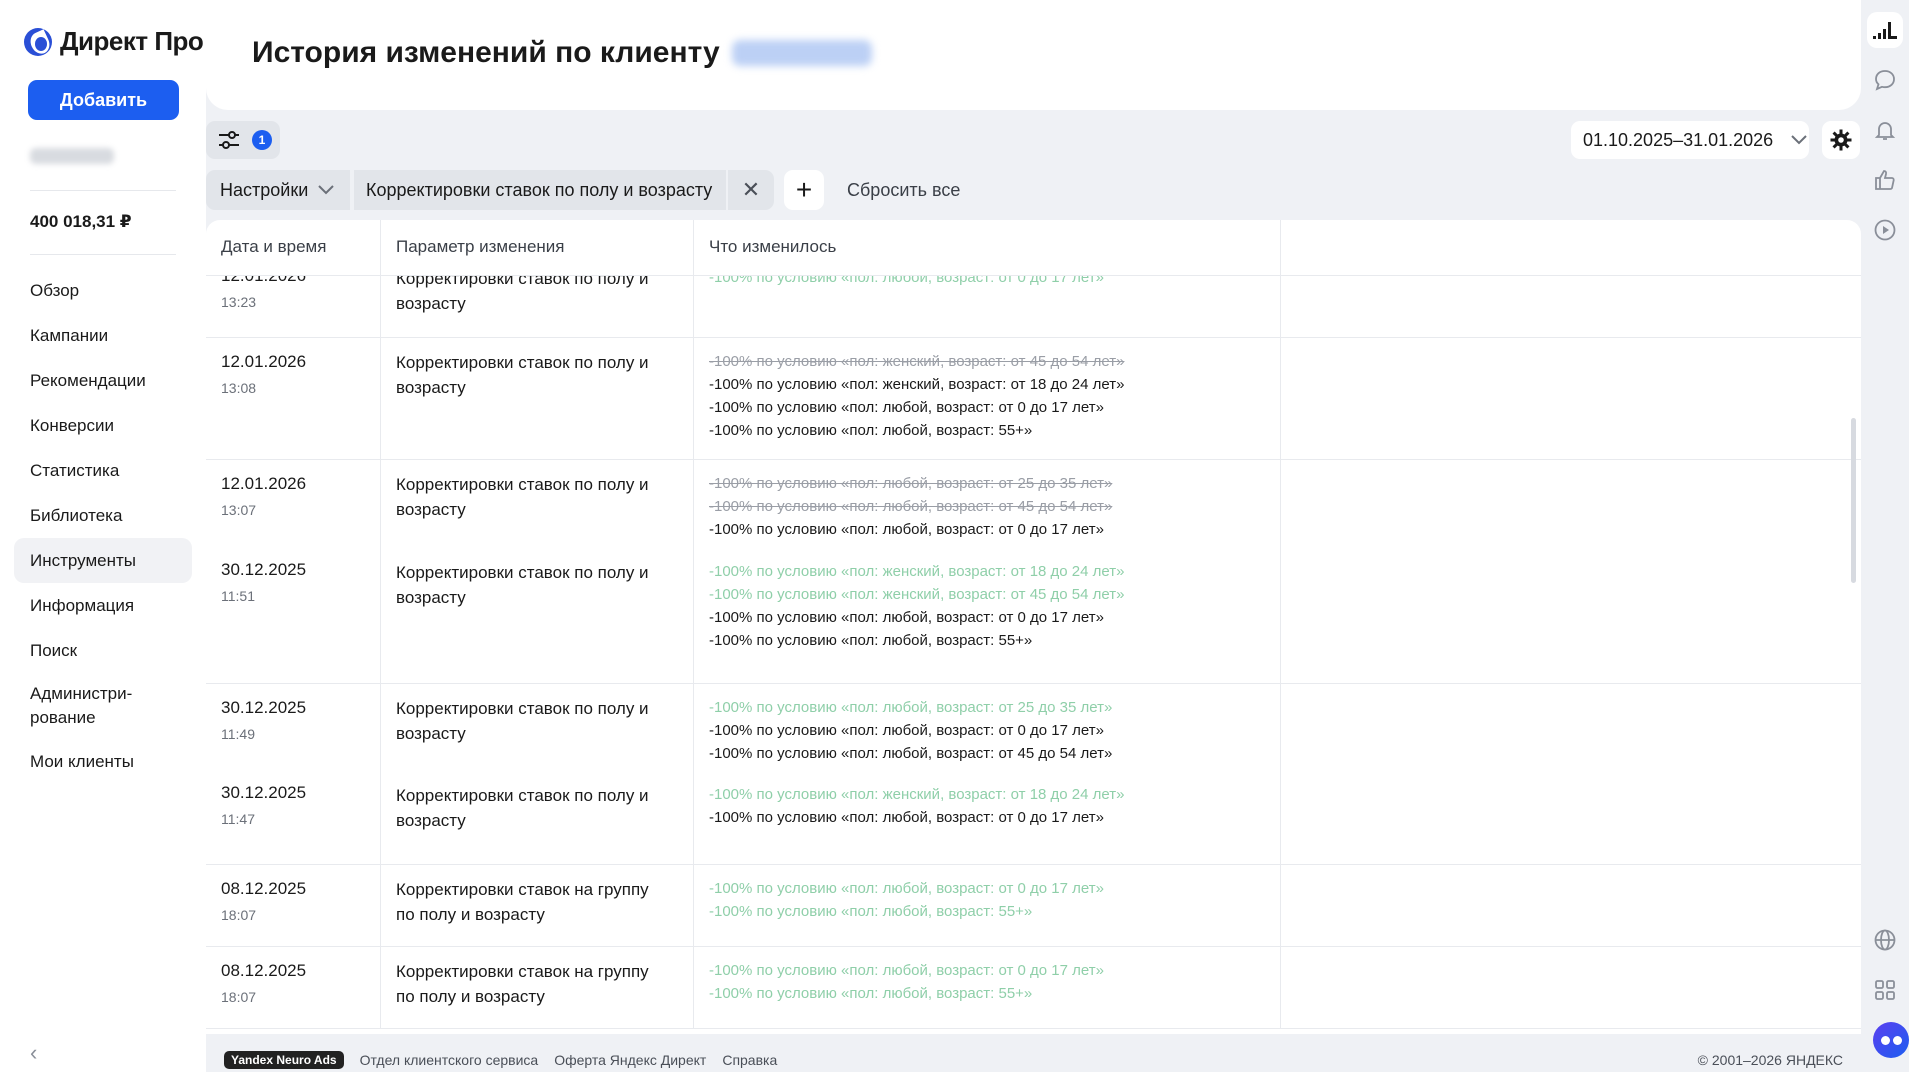 Image resolution: width=1909 pixels, height=1072 pixels. What do you see at coordinates (1885, 130) in the screenshot?
I see `bell-icon` at bounding box center [1885, 130].